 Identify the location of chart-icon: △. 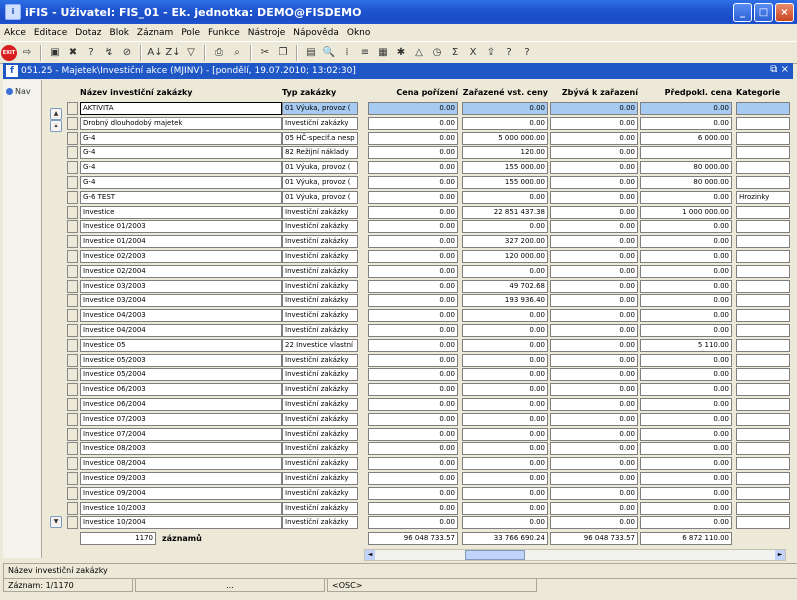
(419, 53).